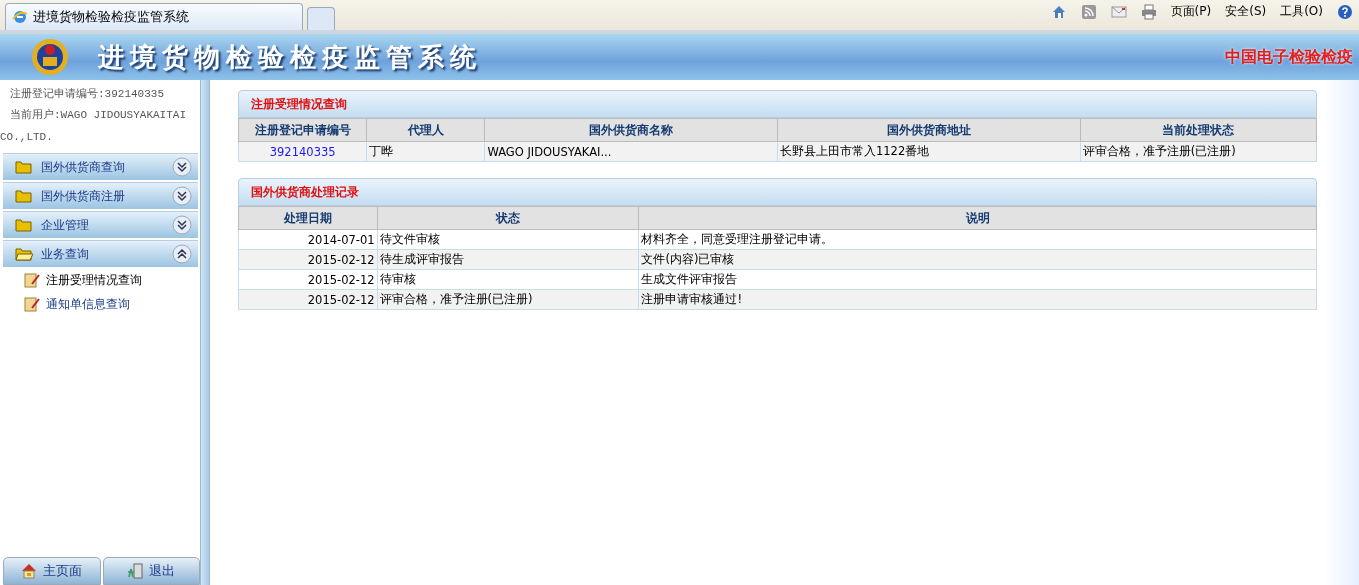  What do you see at coordinates (977, 218) in the screenshot?
I see `column-header: 说明` at bounding box center [977, 218].